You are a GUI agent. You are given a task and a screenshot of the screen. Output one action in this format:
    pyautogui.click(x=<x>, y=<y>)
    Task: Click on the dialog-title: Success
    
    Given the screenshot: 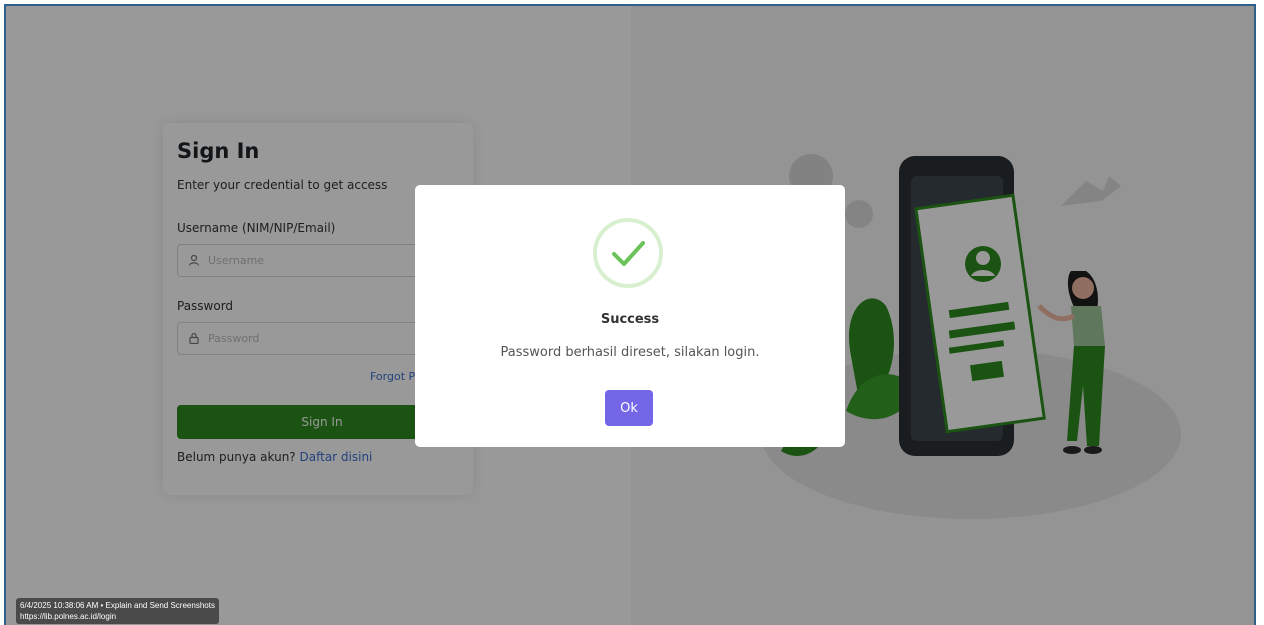 What is the action you would take?
    pyautogui.click(x=630, y=319)
    